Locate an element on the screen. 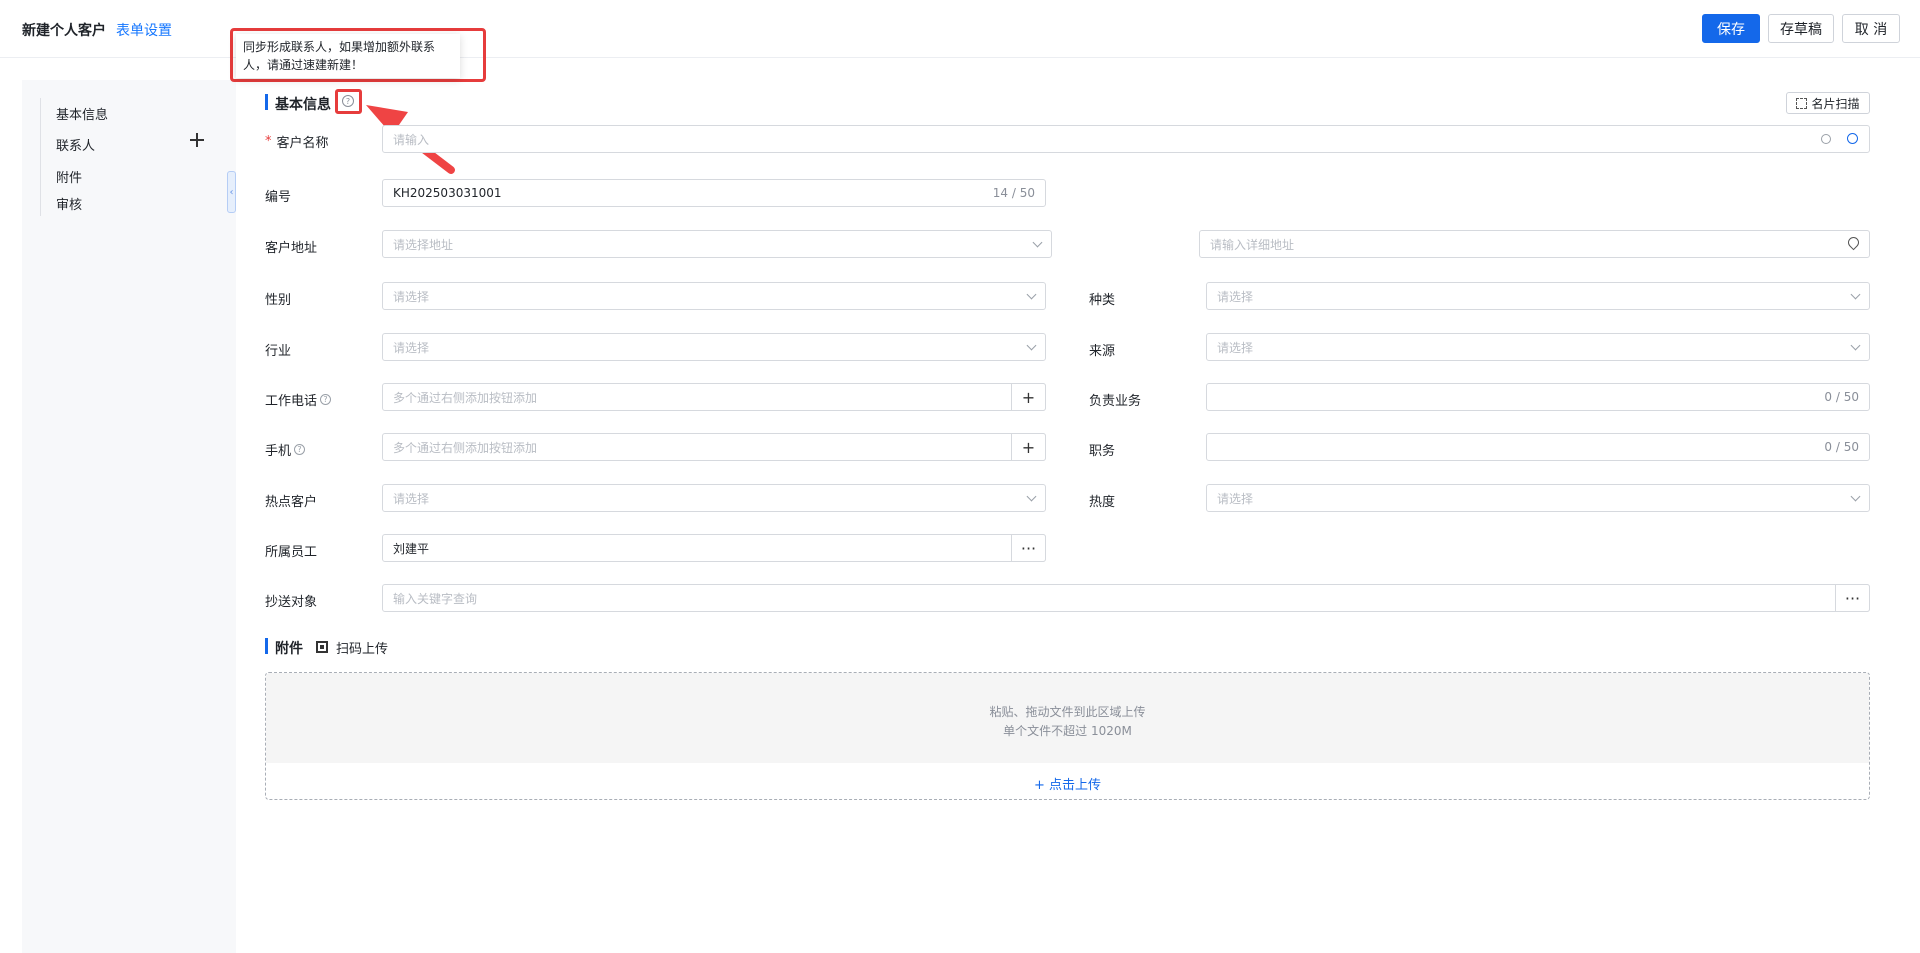 This screenshot has height=953, width=1920. form-settings-link: 表单设置 is located at coordinates (144, 30).